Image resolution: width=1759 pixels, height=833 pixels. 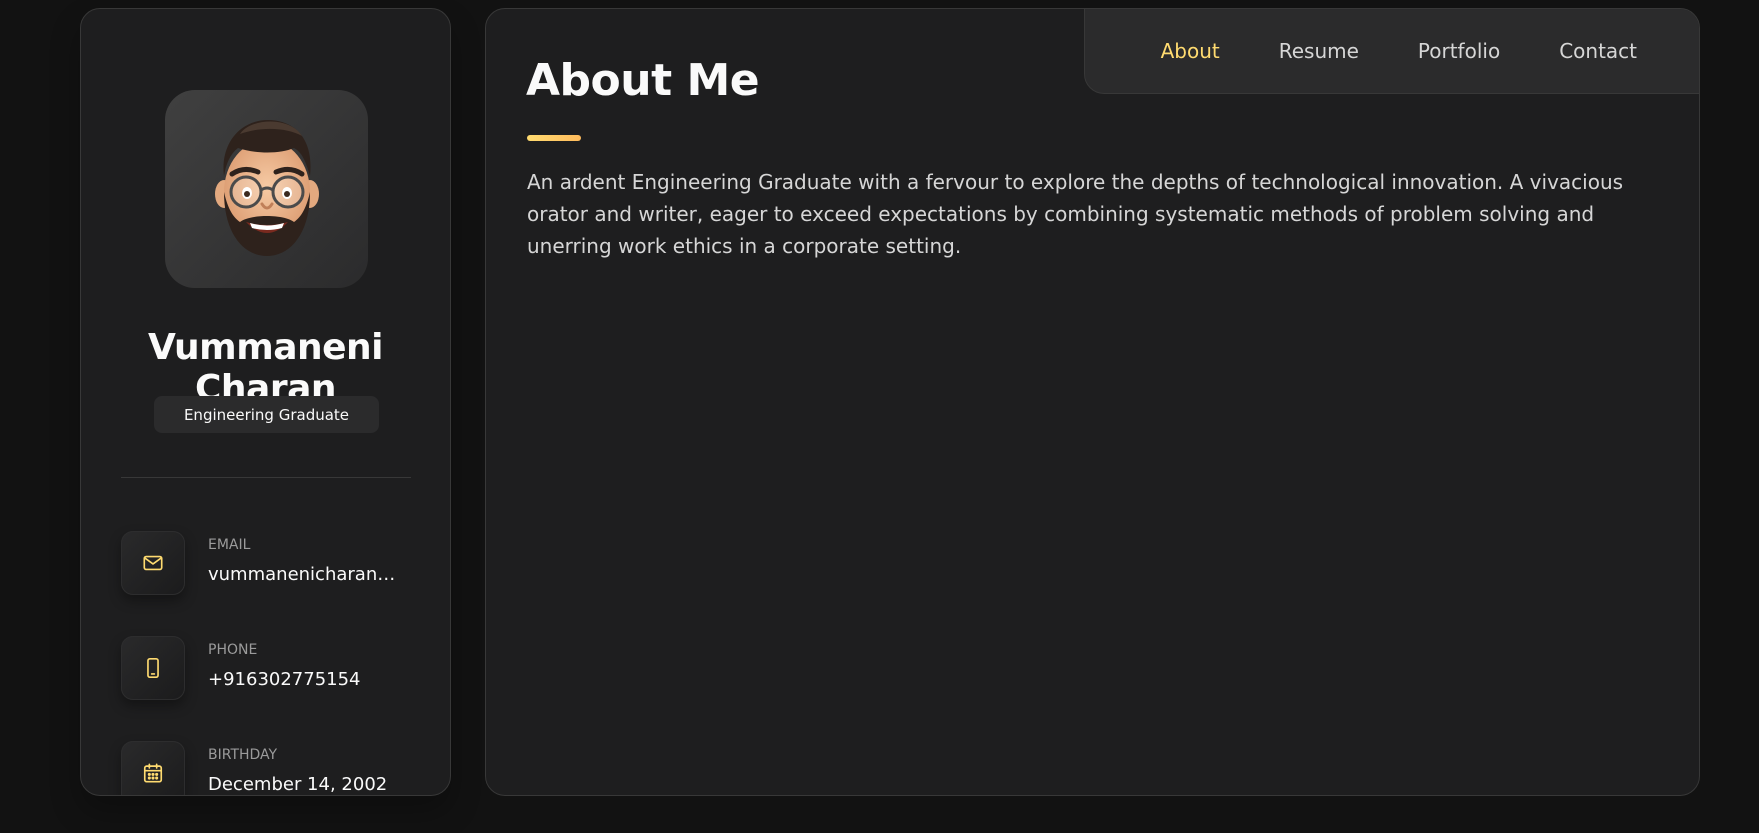 What do you see at coordinates (1319, 51) in the screenshot?
I see `nav-link-resume: Resume` at bounding box center [1319, 51].